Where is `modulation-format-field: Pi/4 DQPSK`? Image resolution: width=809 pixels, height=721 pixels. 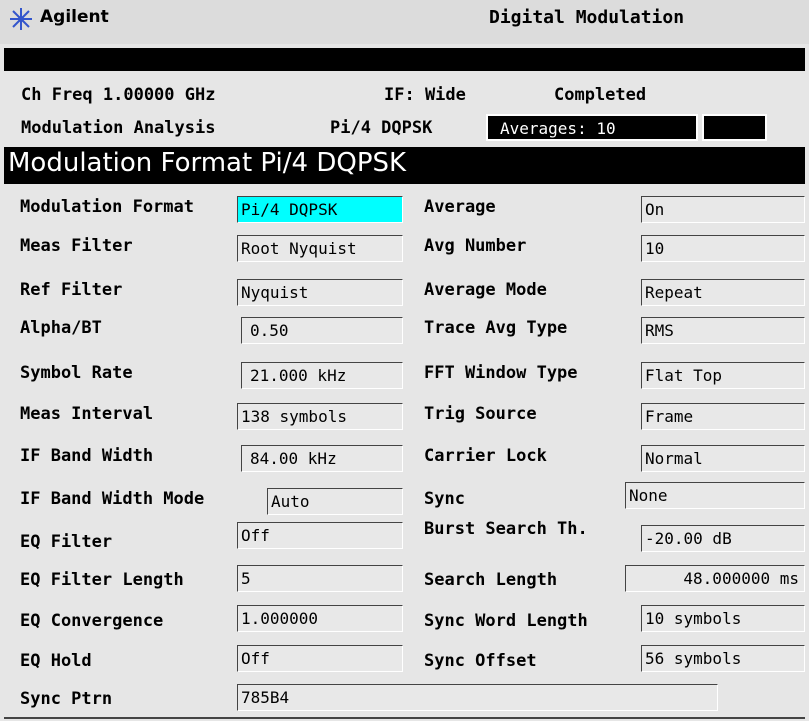 modulation-format-field: Pi/4 DQPSK is located at coordinates (320, 209).